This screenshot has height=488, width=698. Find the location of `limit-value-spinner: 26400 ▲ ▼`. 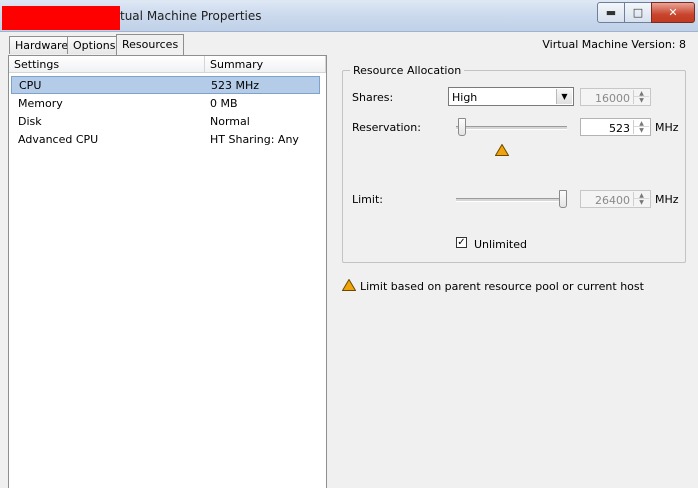

limit-value-spinner: 26400 ▲ ▼ is located at coordinates (615, 199).